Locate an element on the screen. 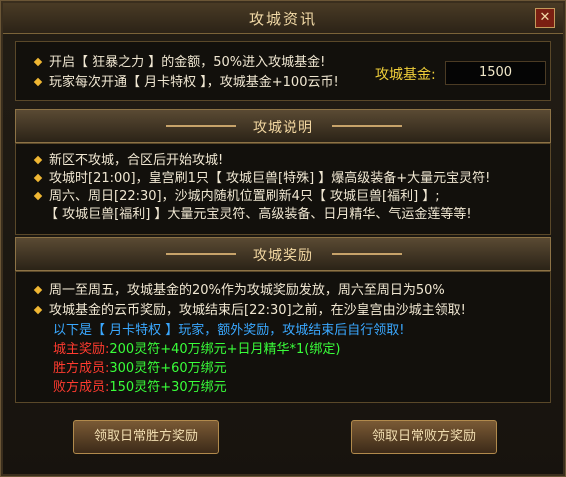  top-line-text: 开启【 狂暴之力 】的金额，50%进入攻城基金! is located at coordinates (187, 62).